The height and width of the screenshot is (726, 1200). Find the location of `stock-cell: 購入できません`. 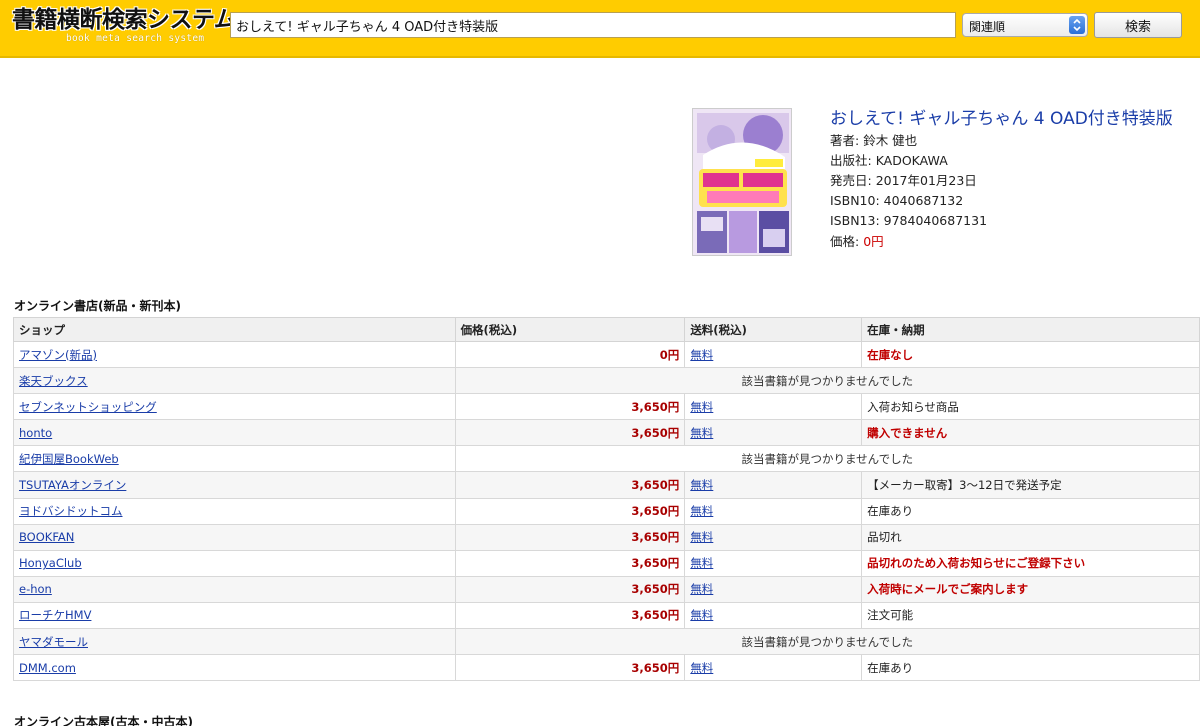

stock-cell: 購入できません is located at coordinates (1030, 433).